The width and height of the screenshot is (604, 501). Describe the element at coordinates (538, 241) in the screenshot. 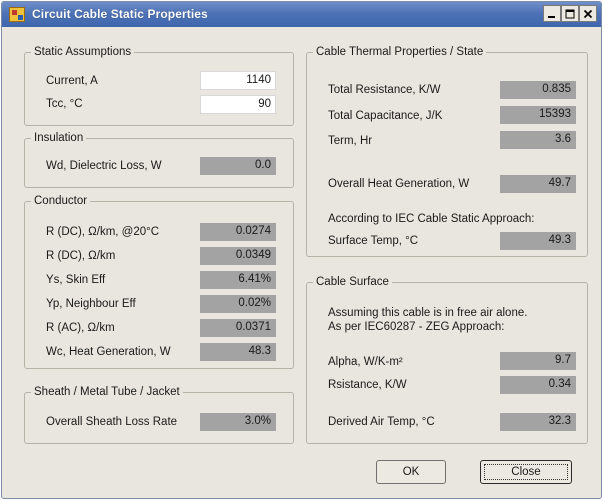

I see `surface-temp-value: 49.3` at that location.